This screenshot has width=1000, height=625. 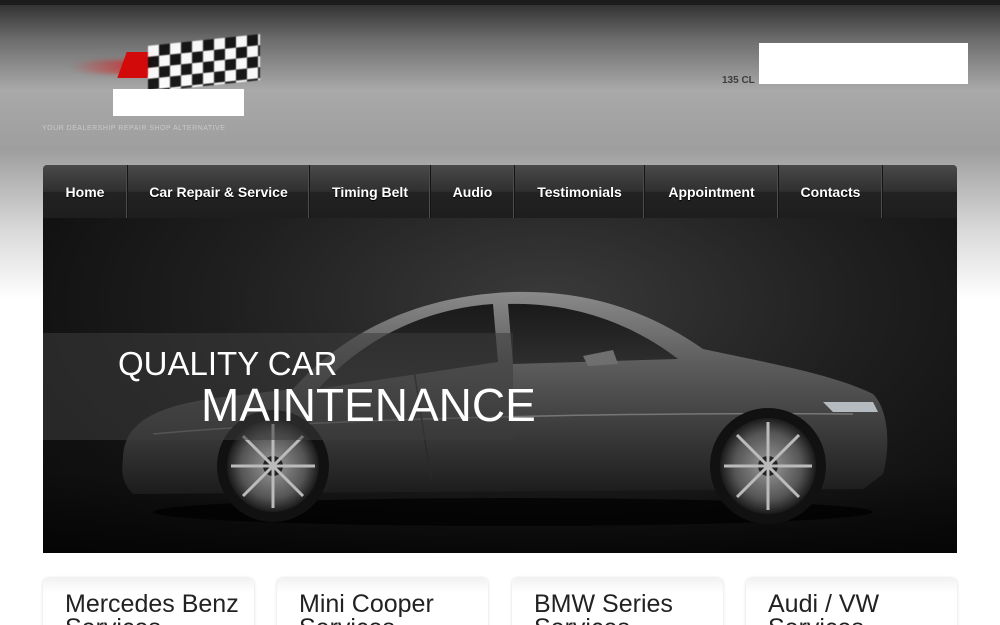 I want to click on checkered-flag-icon, so click(x=204, y=63).